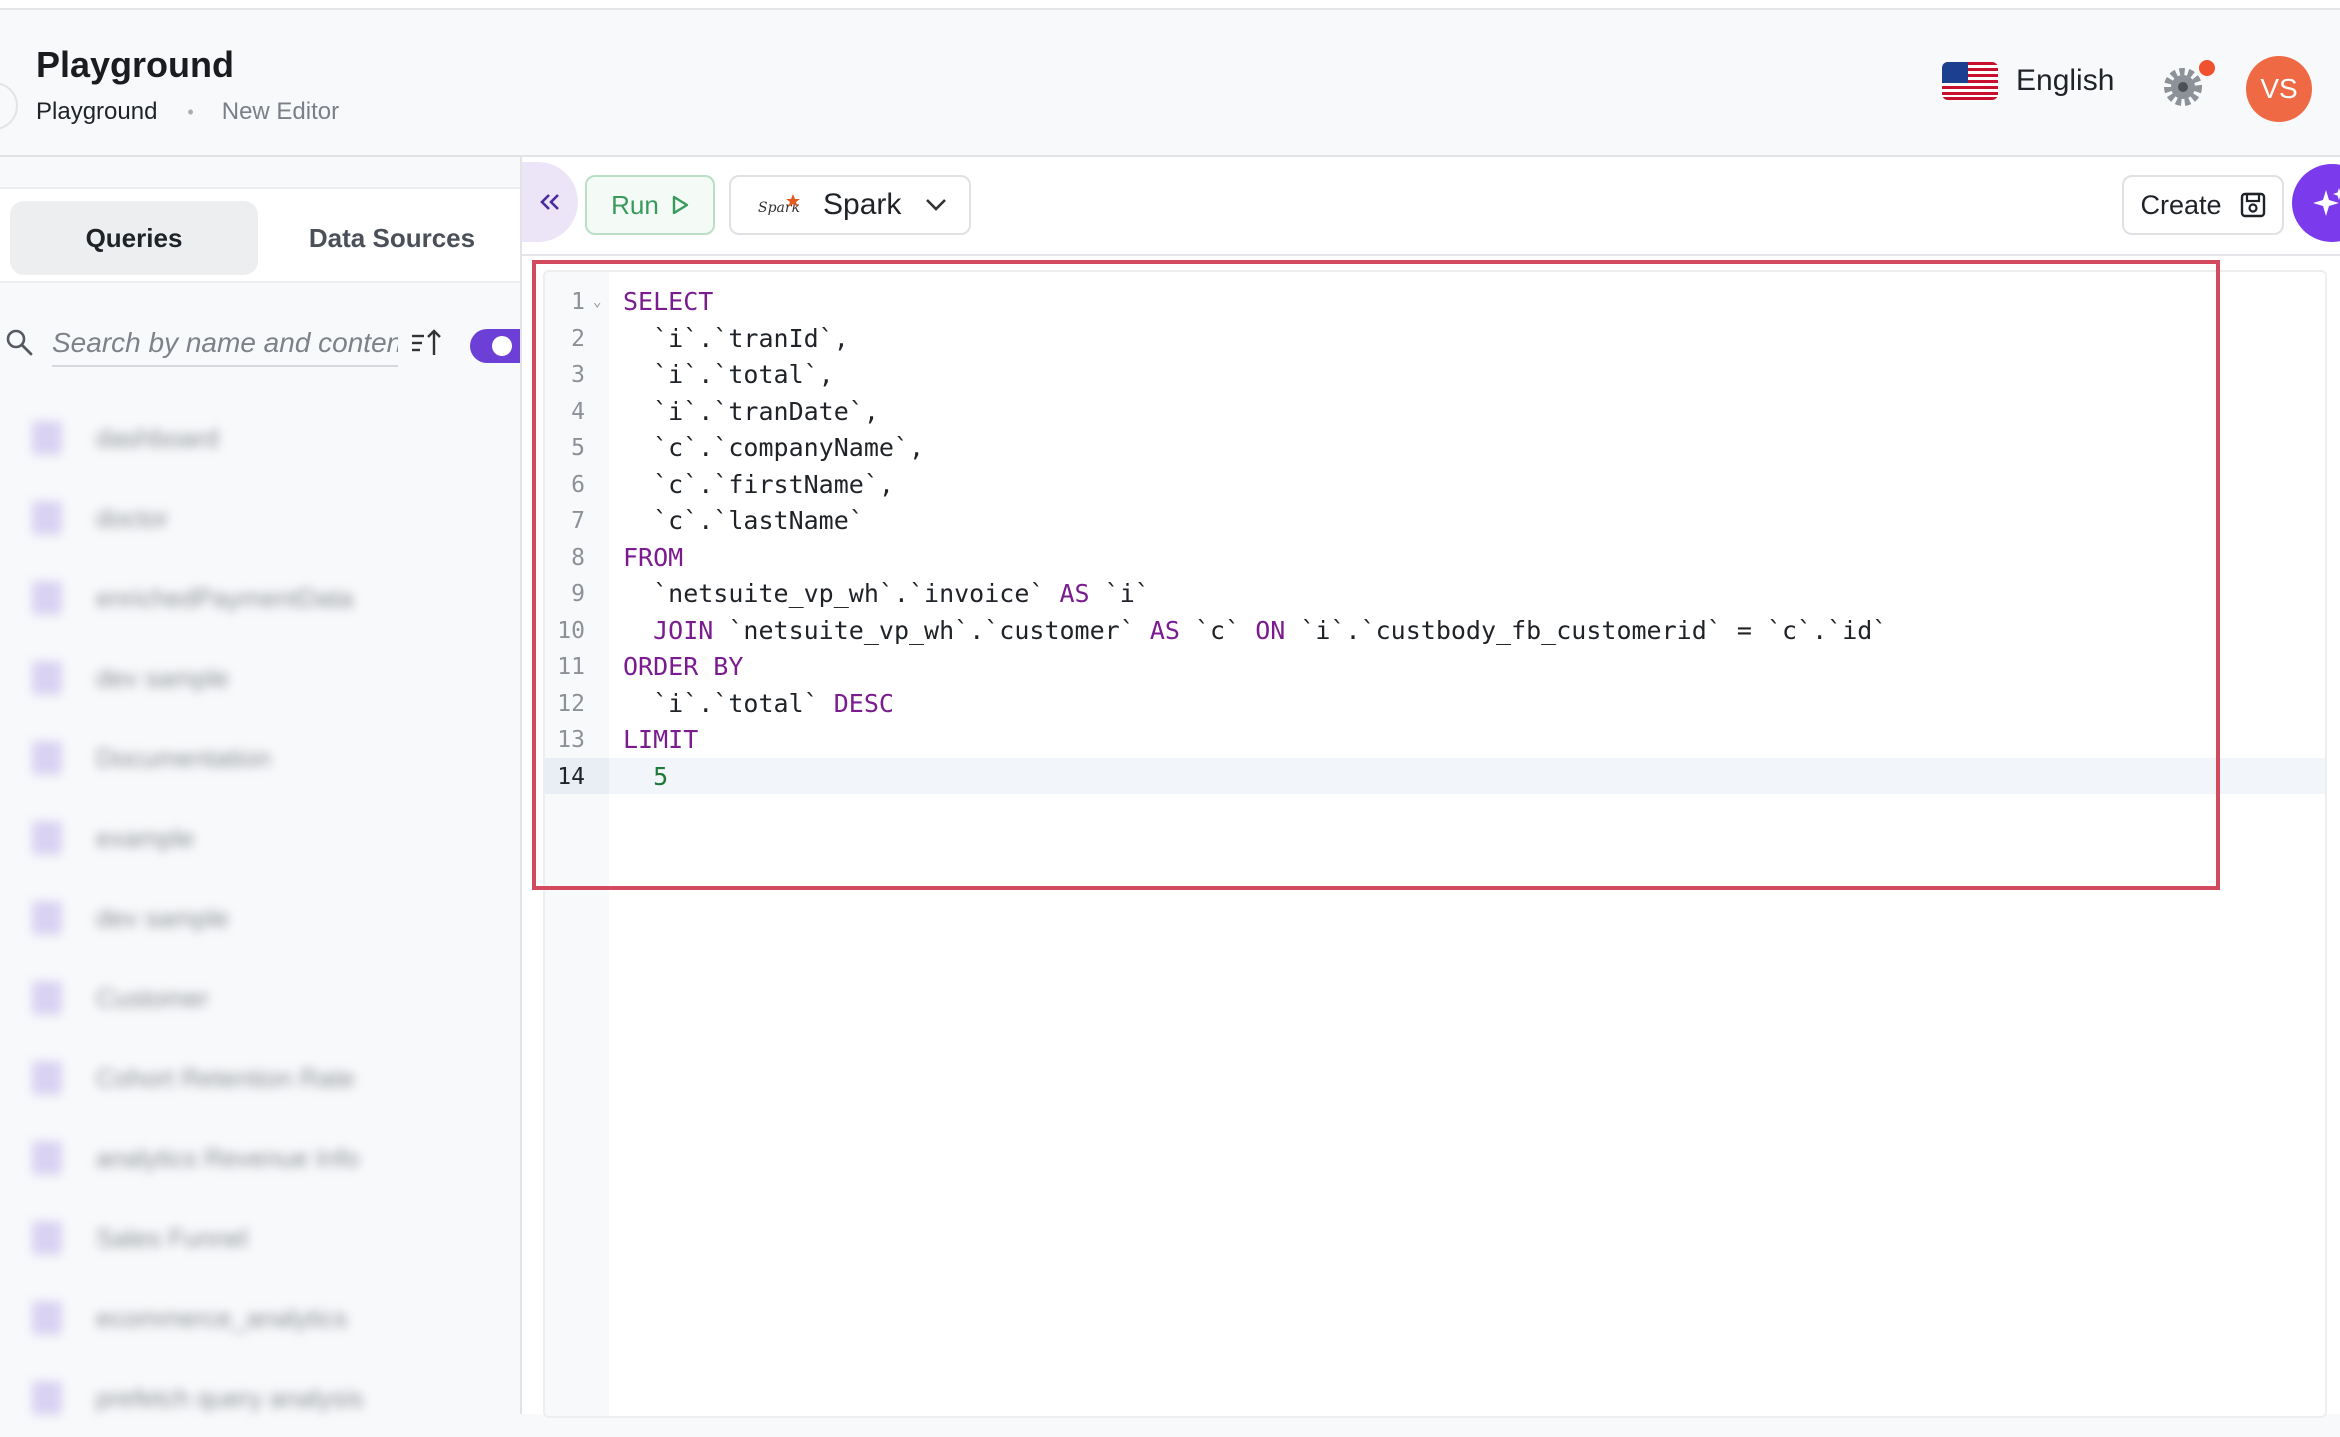  What do you see at coordinates (578, 448) in the screenshot?
I see `line-number: 5` at bounding box center [578, 448].